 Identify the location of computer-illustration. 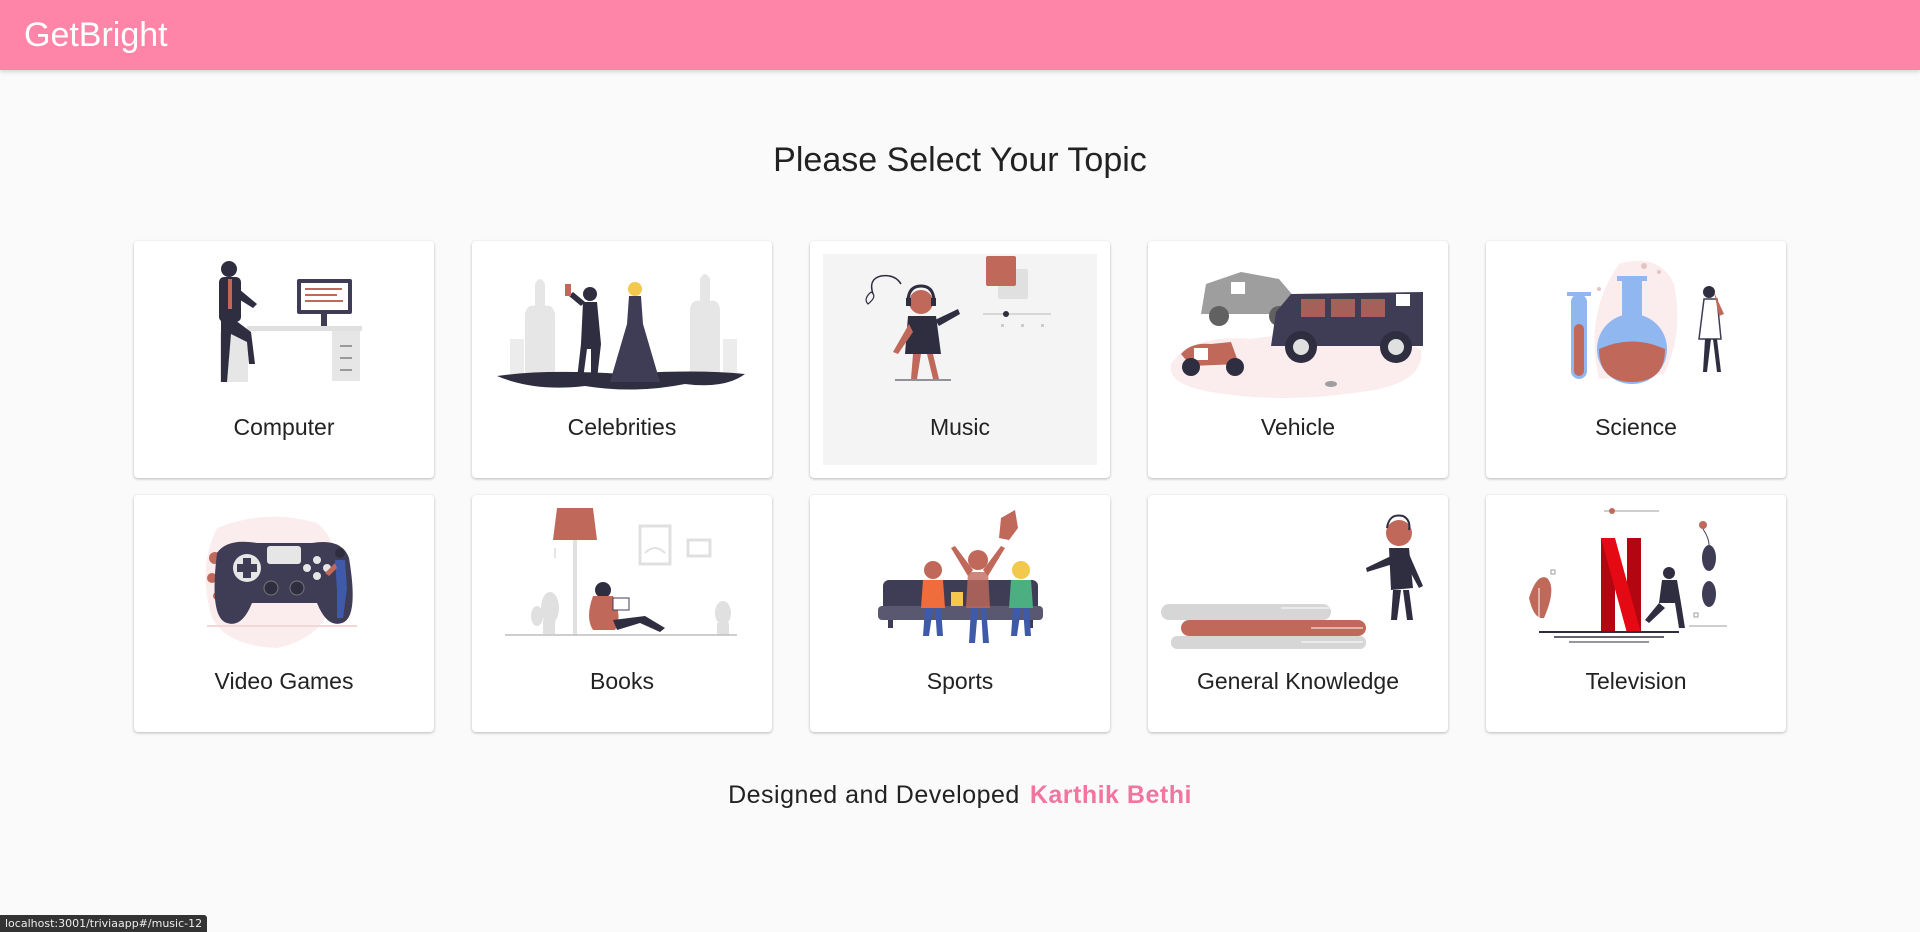
(290, 321).